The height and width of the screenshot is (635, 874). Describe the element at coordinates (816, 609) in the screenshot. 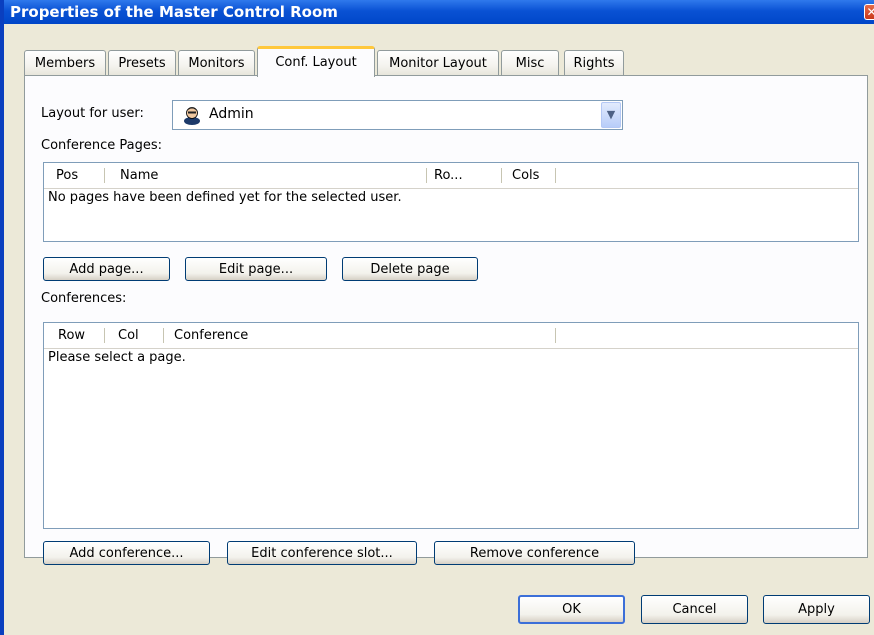

I see `apply-button: Apply` at that location.